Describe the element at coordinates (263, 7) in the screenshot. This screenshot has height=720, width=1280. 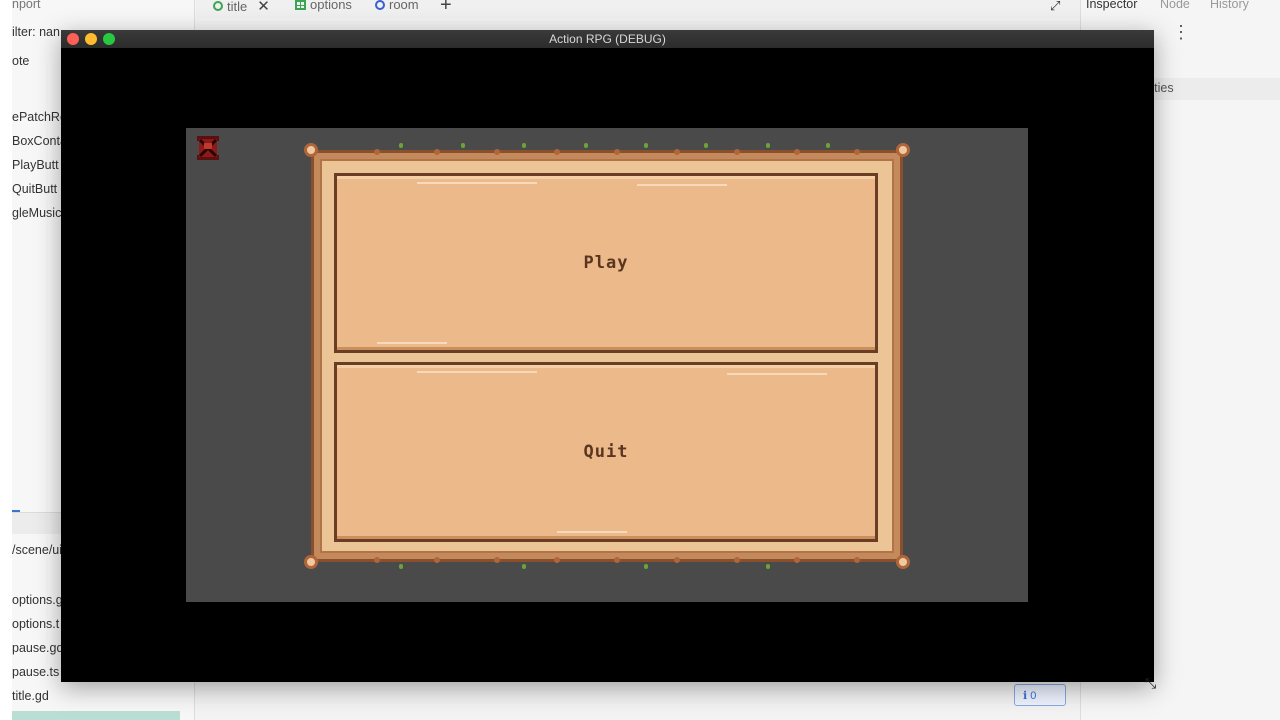
I see `close-icon: ✕` at that location.